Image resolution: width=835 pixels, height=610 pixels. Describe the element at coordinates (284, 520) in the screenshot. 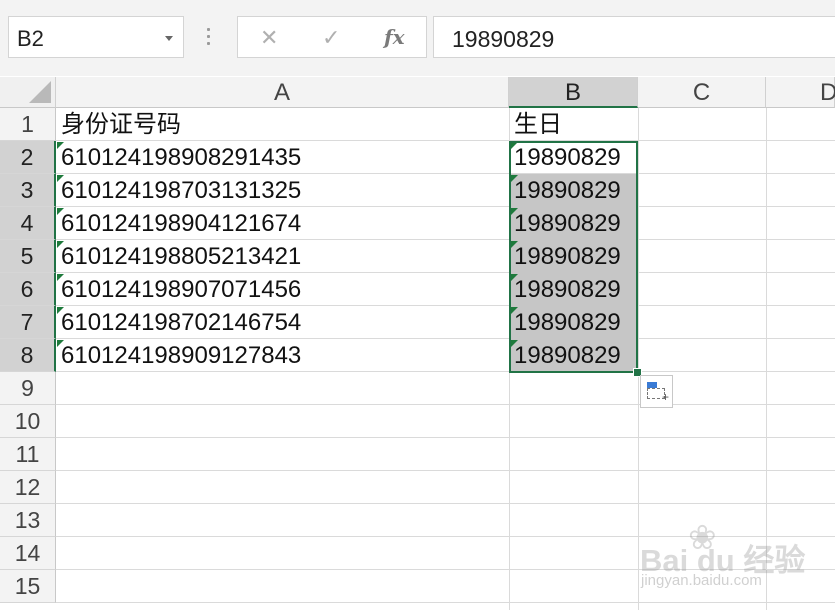

I see `cell-a13` at that location.